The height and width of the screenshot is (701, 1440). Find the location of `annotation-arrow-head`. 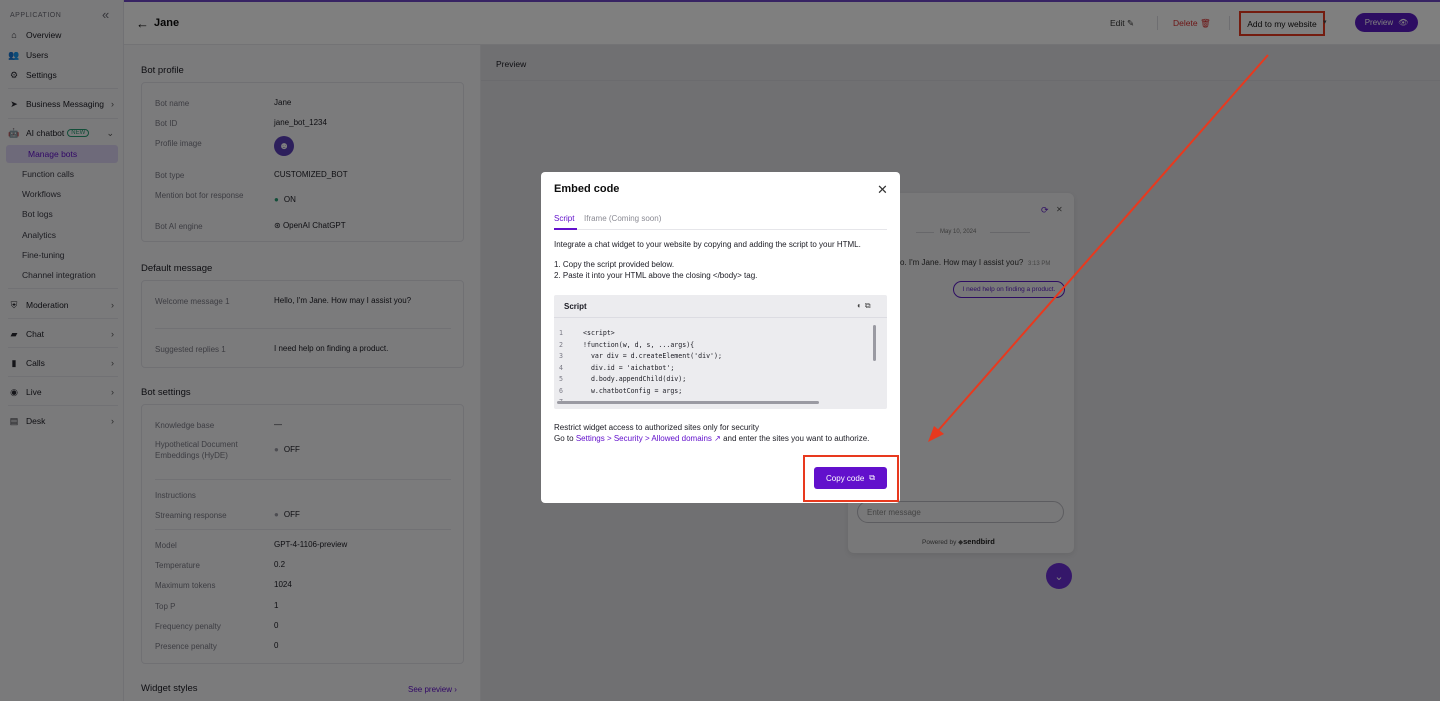

annotation-arrow-head is located at coordinates (936, 434).